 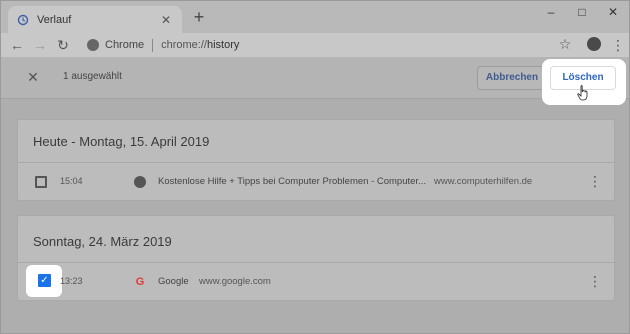 I want to click on omnibox-divider, so click(x=153, y=45).